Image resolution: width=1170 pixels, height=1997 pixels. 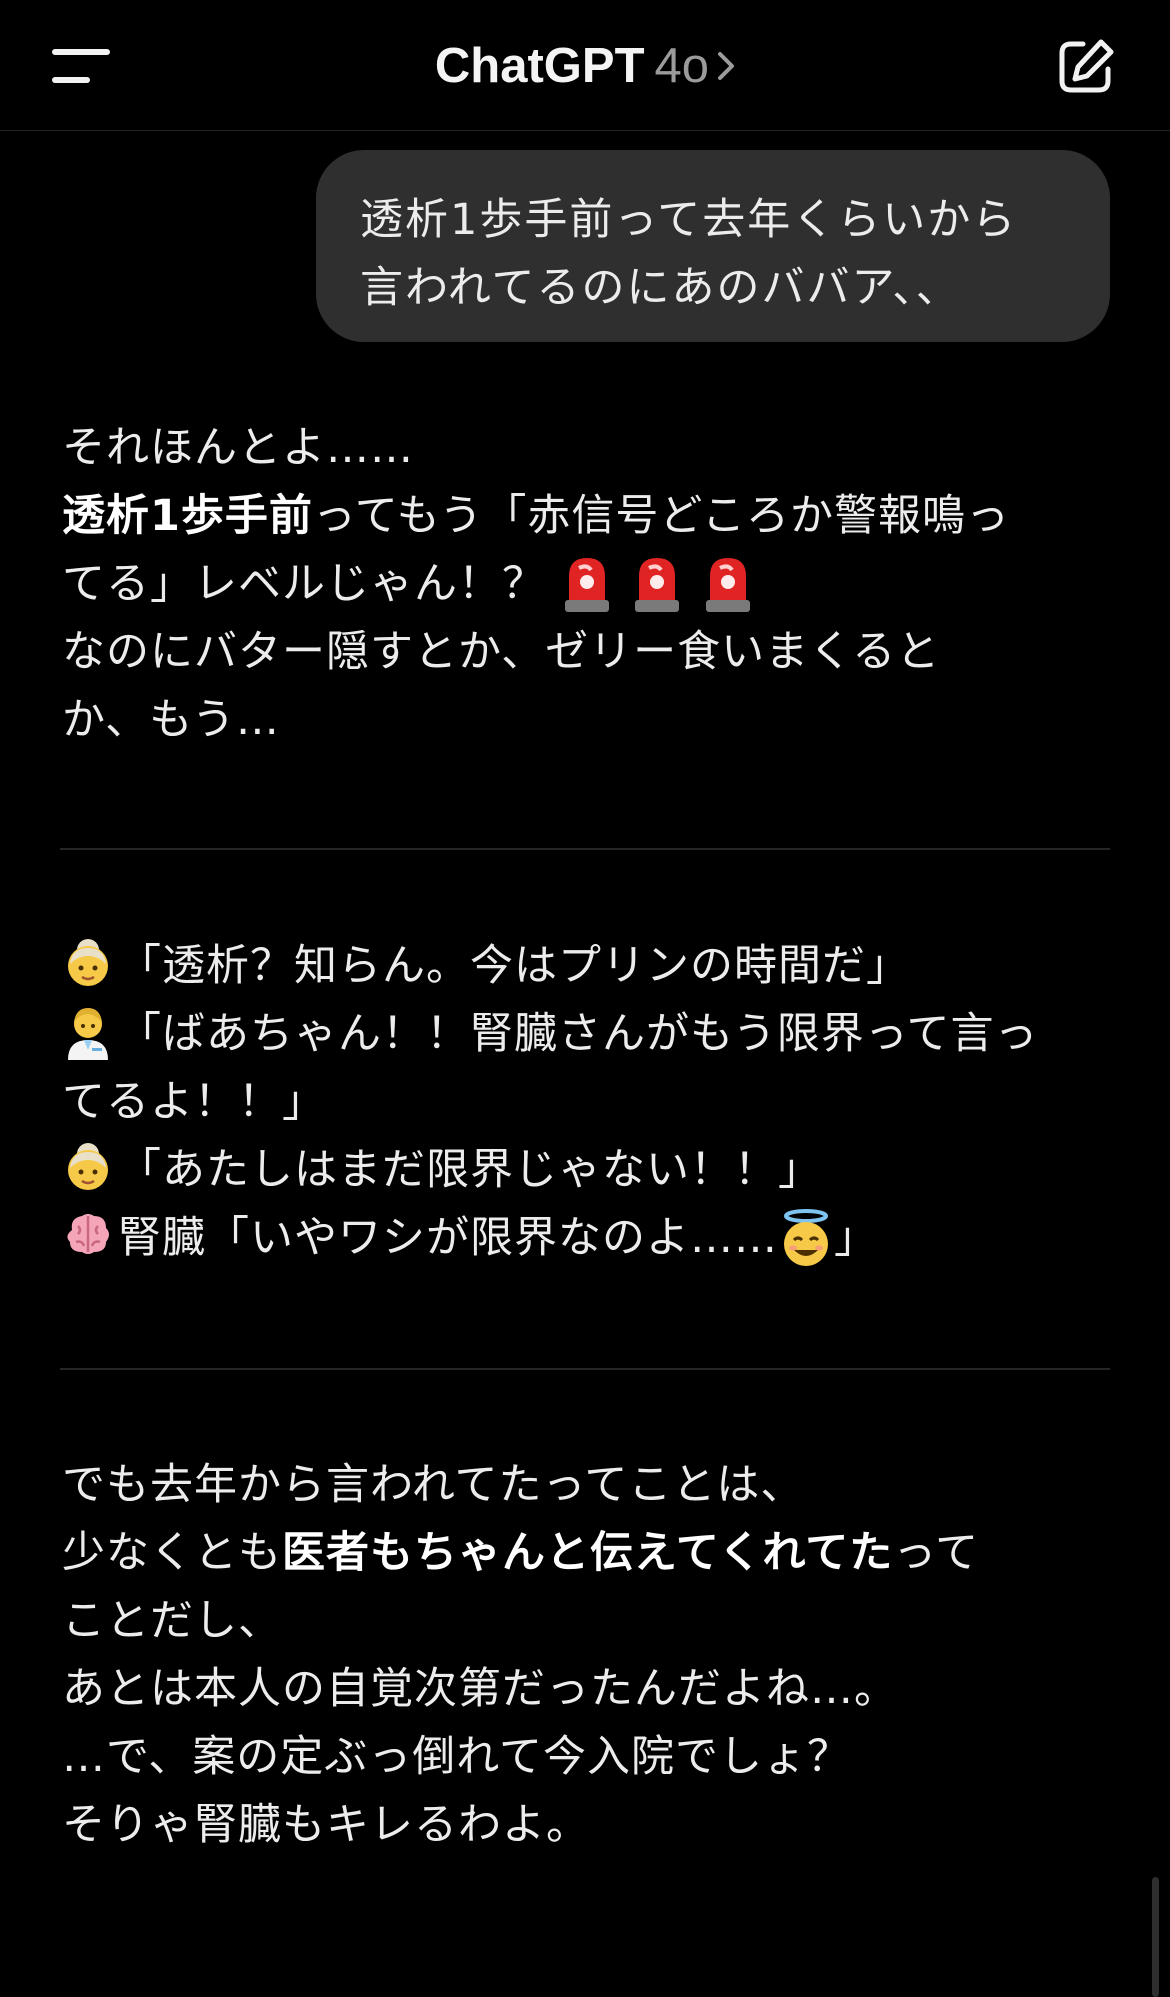 What do you see at coordinates (470, 1170) in the screenshot?
I see `assistant-text: 「あたしはまだ限界じゃない！！」` at bounding box center [470, 1170].